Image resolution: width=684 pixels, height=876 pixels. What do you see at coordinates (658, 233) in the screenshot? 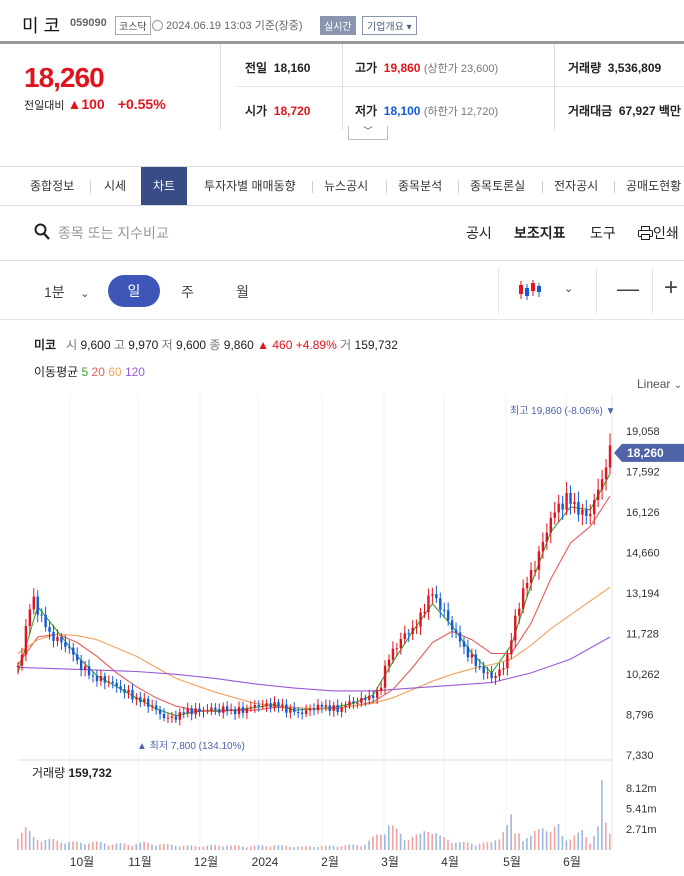
I see `print-button: 인쇄` at bounding box center [658, 233].